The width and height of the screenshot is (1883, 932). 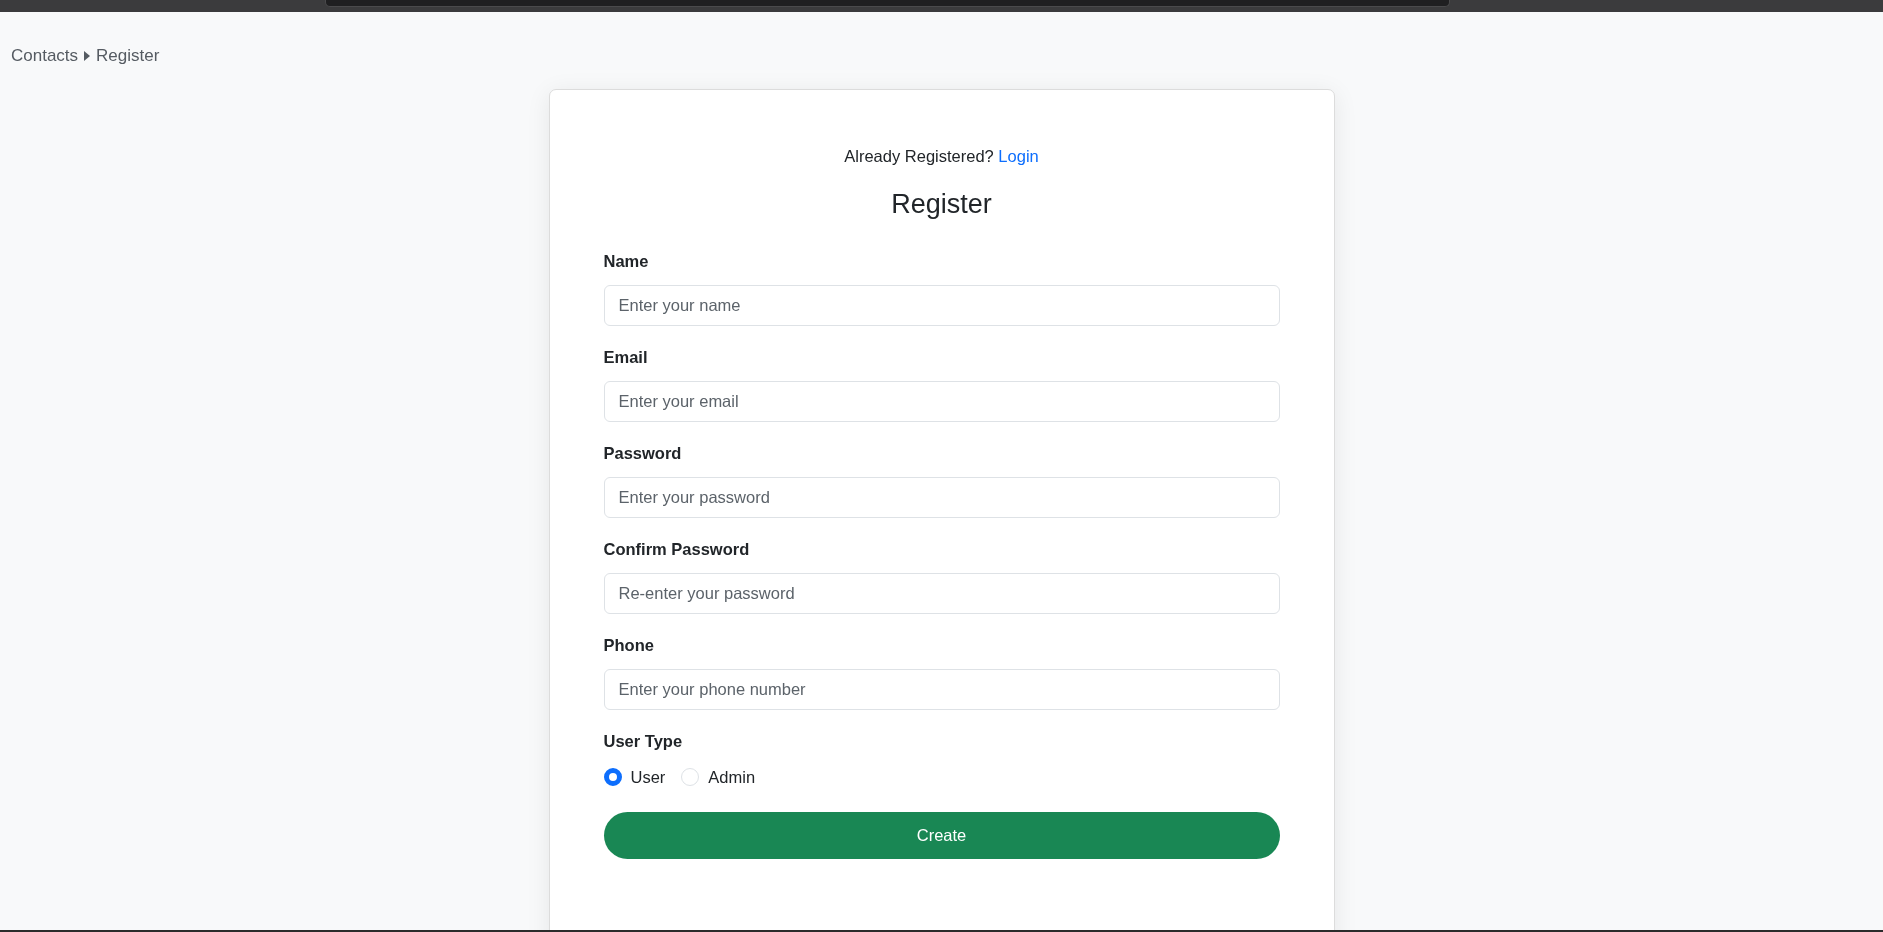 What do you see at coordinates (941, 401) in the screenshot?
I see `input-field: Enter your email` at bounding box center [941, 401].